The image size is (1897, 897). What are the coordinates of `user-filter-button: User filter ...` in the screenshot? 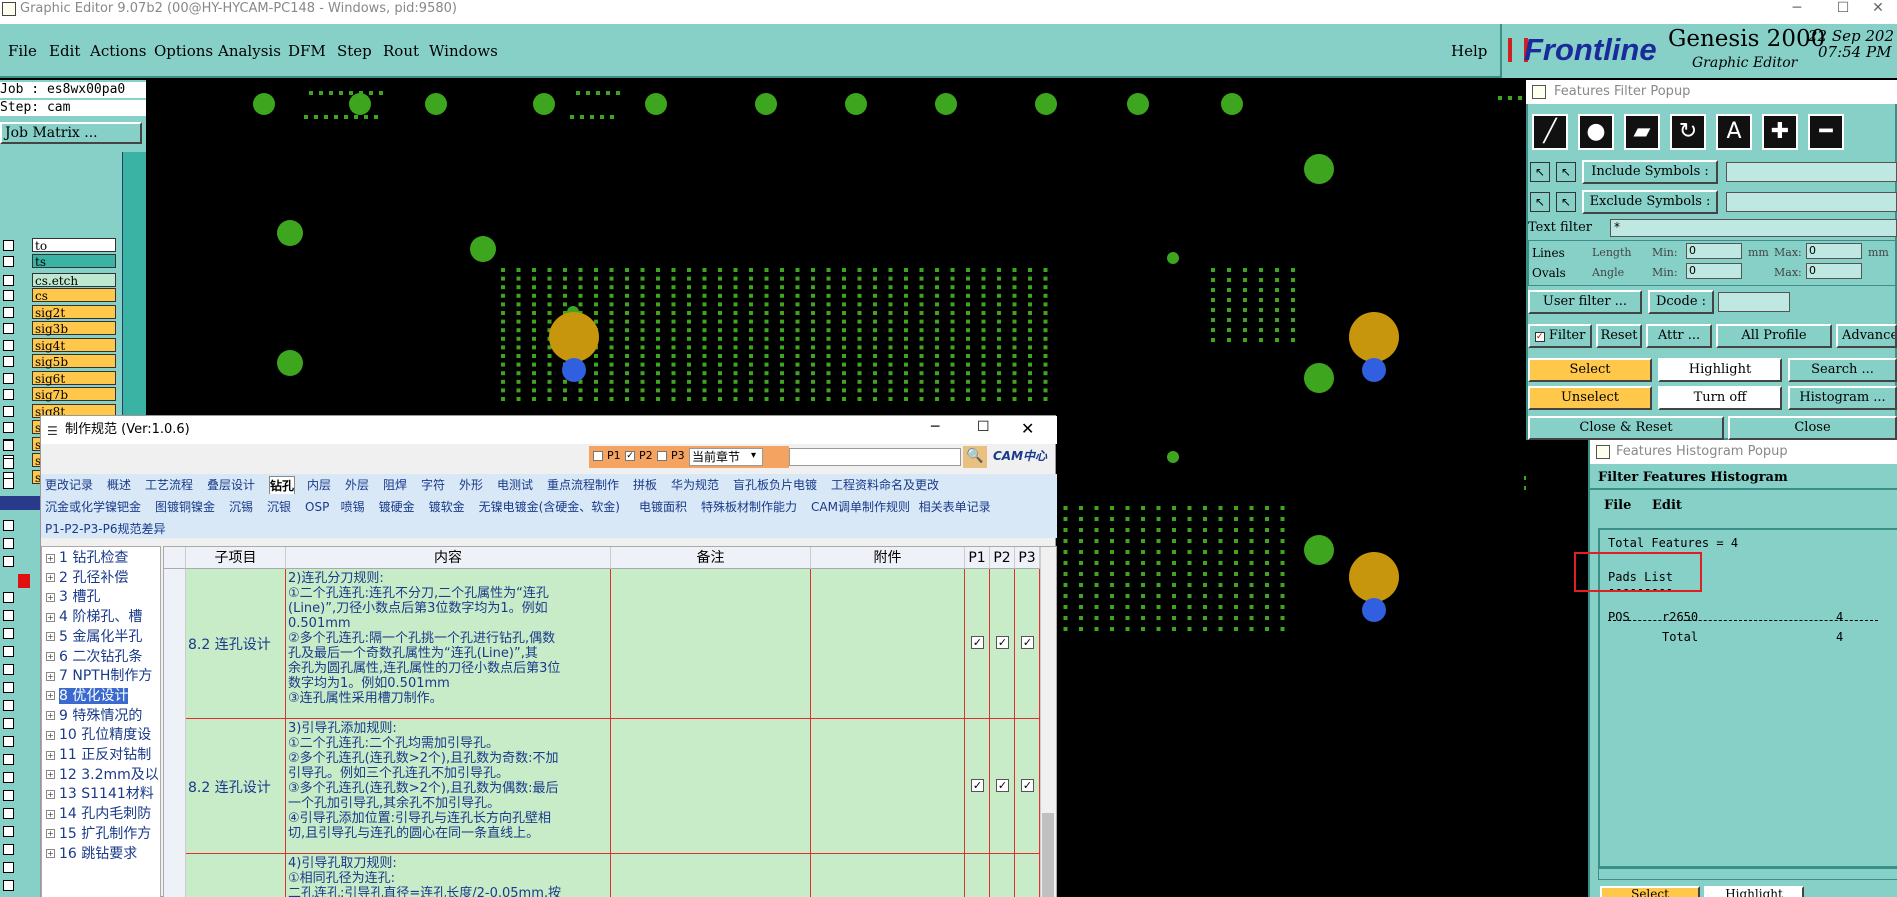 It's located at (1585, 302).